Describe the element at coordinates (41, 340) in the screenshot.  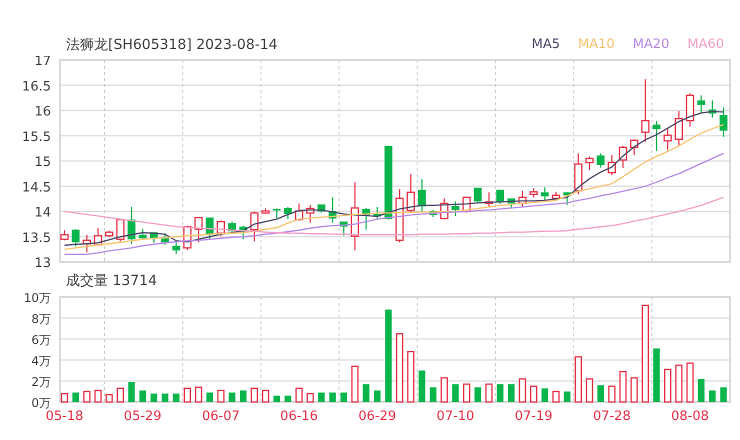
I see `axis-label: 6万` at that location.